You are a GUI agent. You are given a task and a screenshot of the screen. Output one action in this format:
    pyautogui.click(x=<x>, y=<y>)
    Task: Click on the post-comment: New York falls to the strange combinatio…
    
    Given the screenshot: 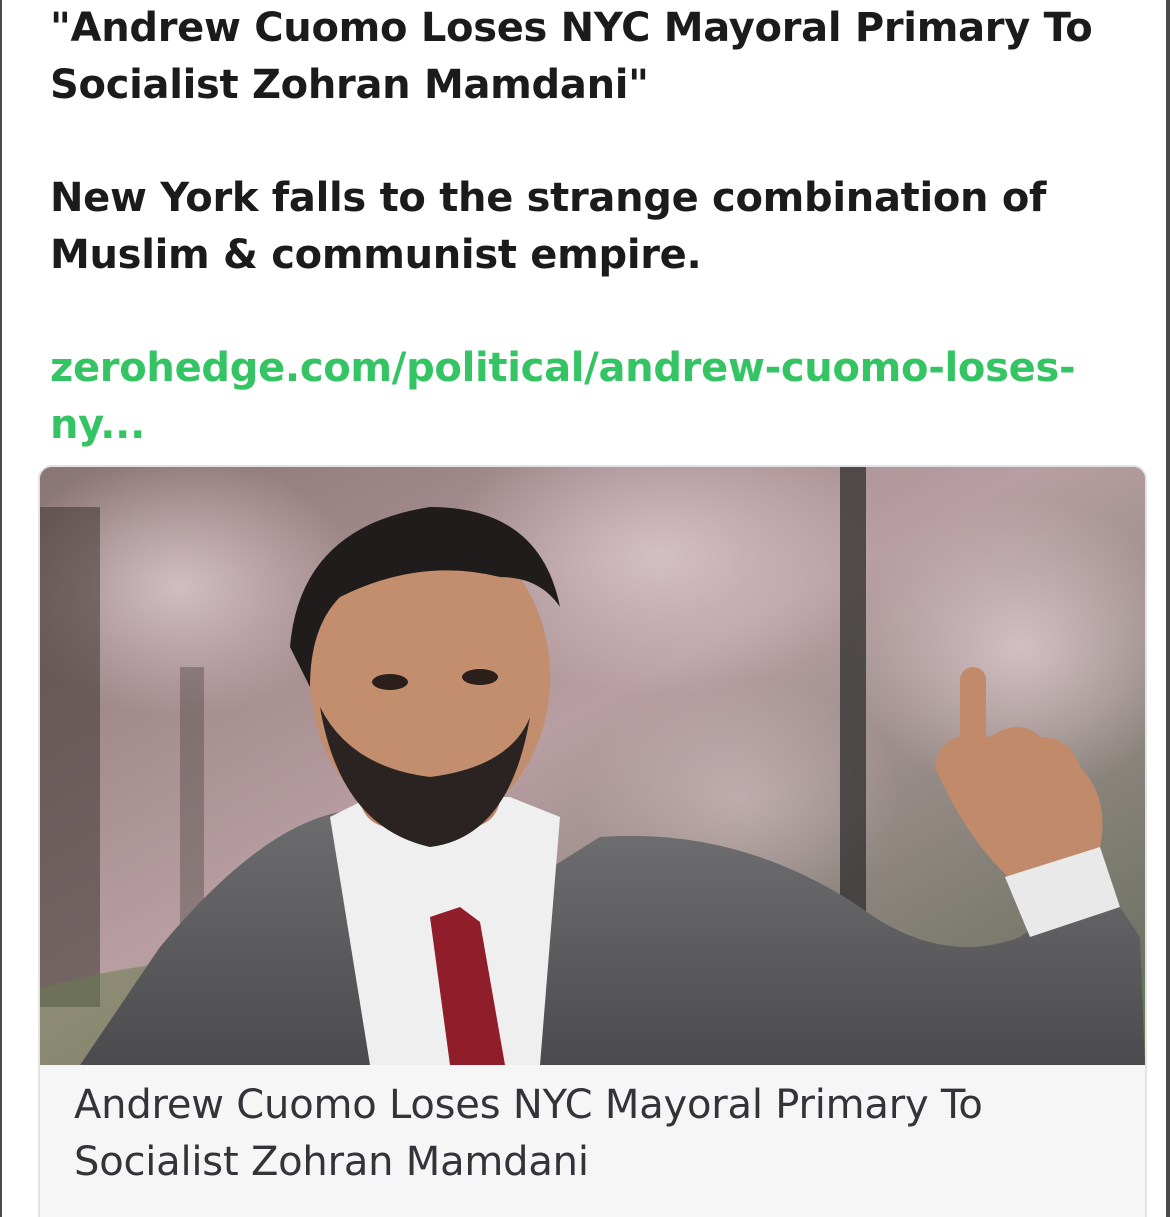 What is the action you would take?
    pyautogui.click(x=548, y=226)
    